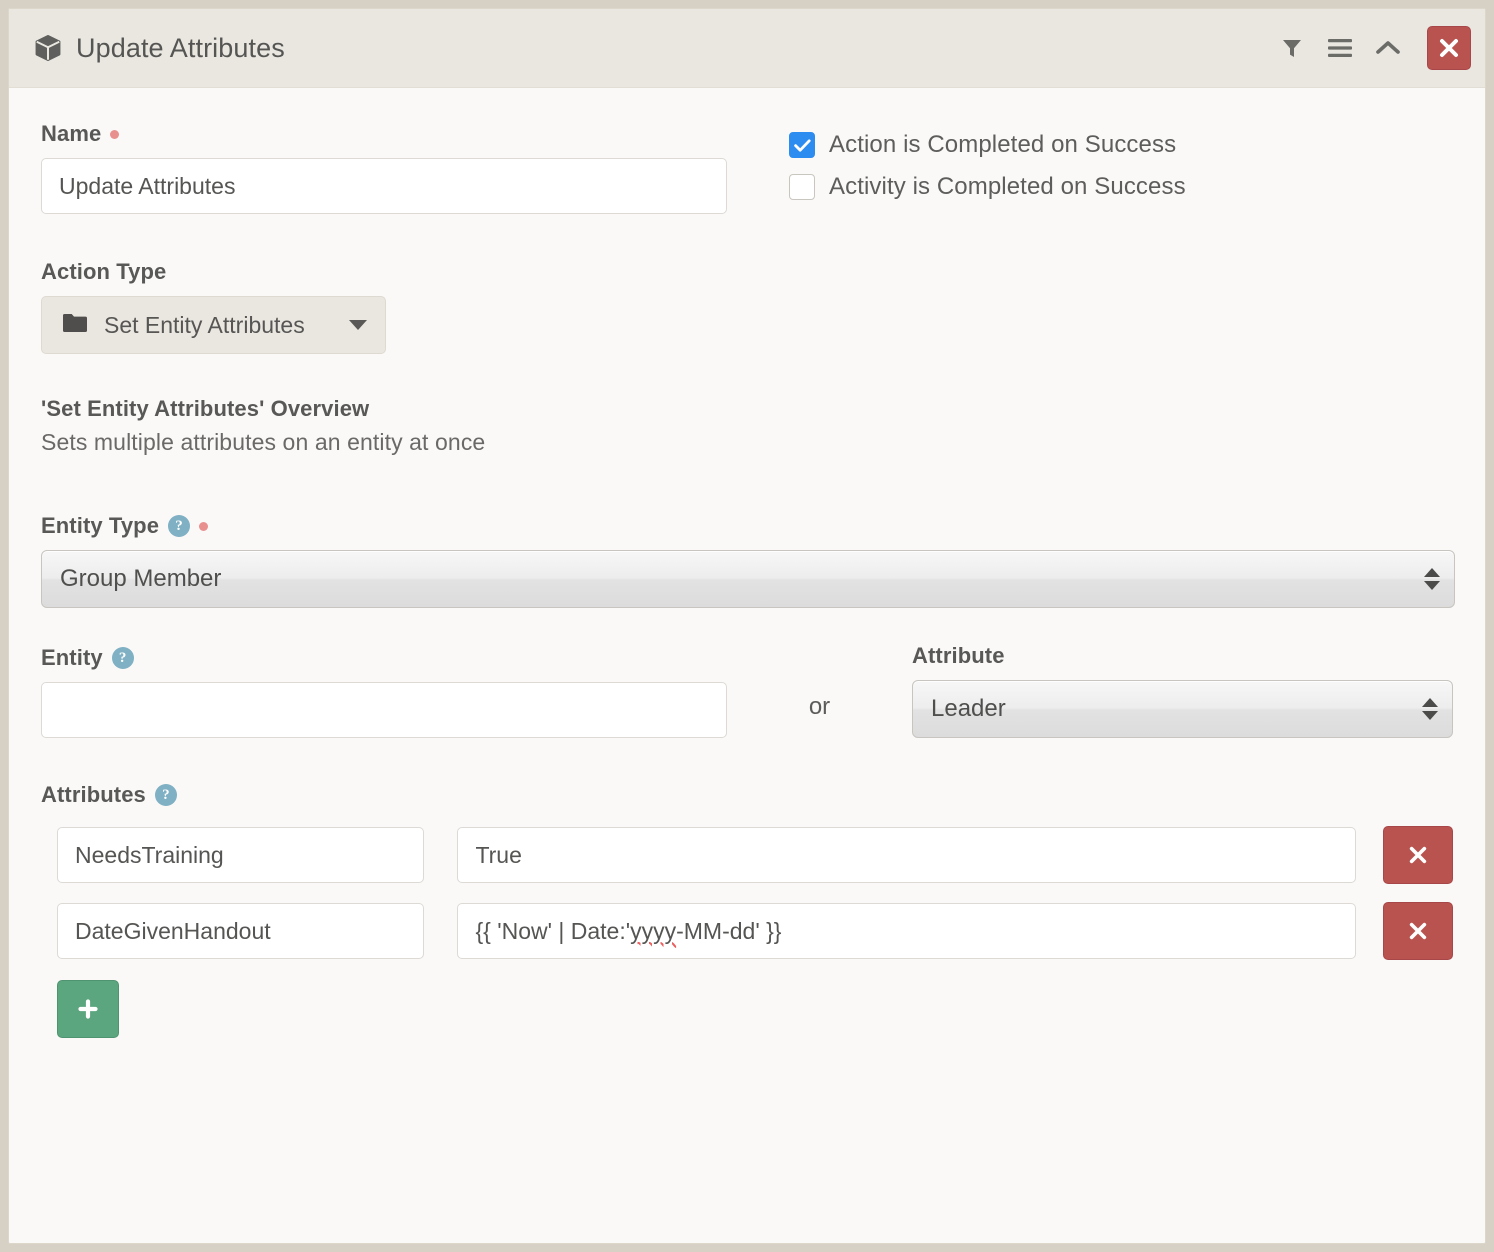 The width and height of the screenshot is (1494, 1252). I want to click on value-text-post: -MM-dd' }}, so click(729, 930).